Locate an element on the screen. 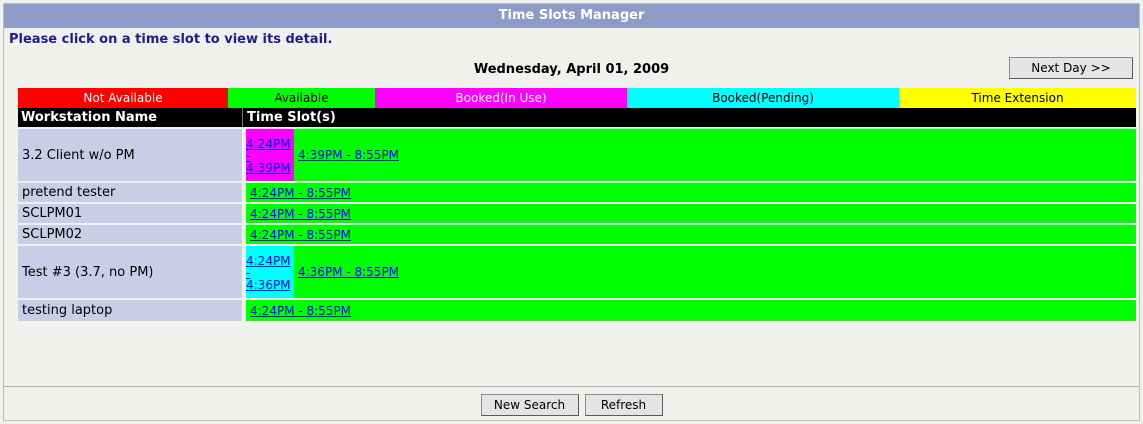 Image resolution: width=1143 pixels, height=424 pixels. table-header: Workstation Name Time Slot(s) is located at coordinates (577, 117).